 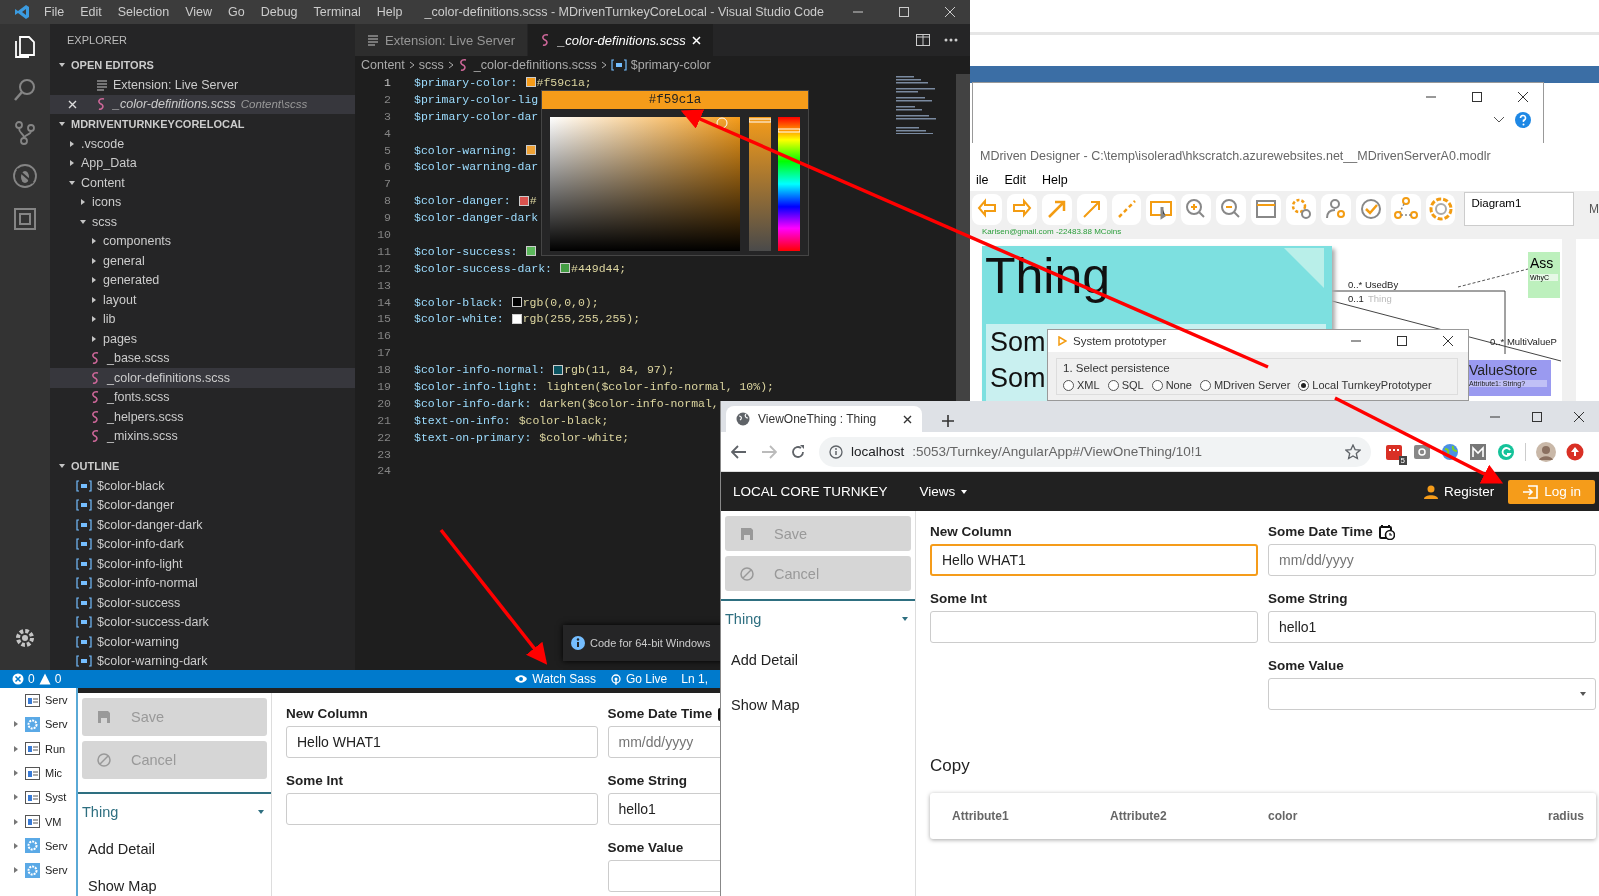 I want to click on select-field, so click(x=1432, y=694).